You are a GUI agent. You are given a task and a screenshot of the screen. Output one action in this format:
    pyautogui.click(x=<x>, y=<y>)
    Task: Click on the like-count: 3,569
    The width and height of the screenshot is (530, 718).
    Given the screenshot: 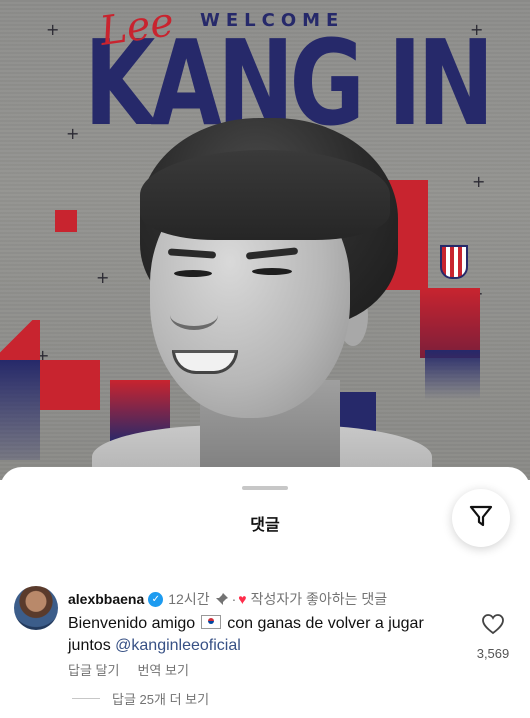 What is the action you would take?
    pyautogui.click(x=493, y=653)
    